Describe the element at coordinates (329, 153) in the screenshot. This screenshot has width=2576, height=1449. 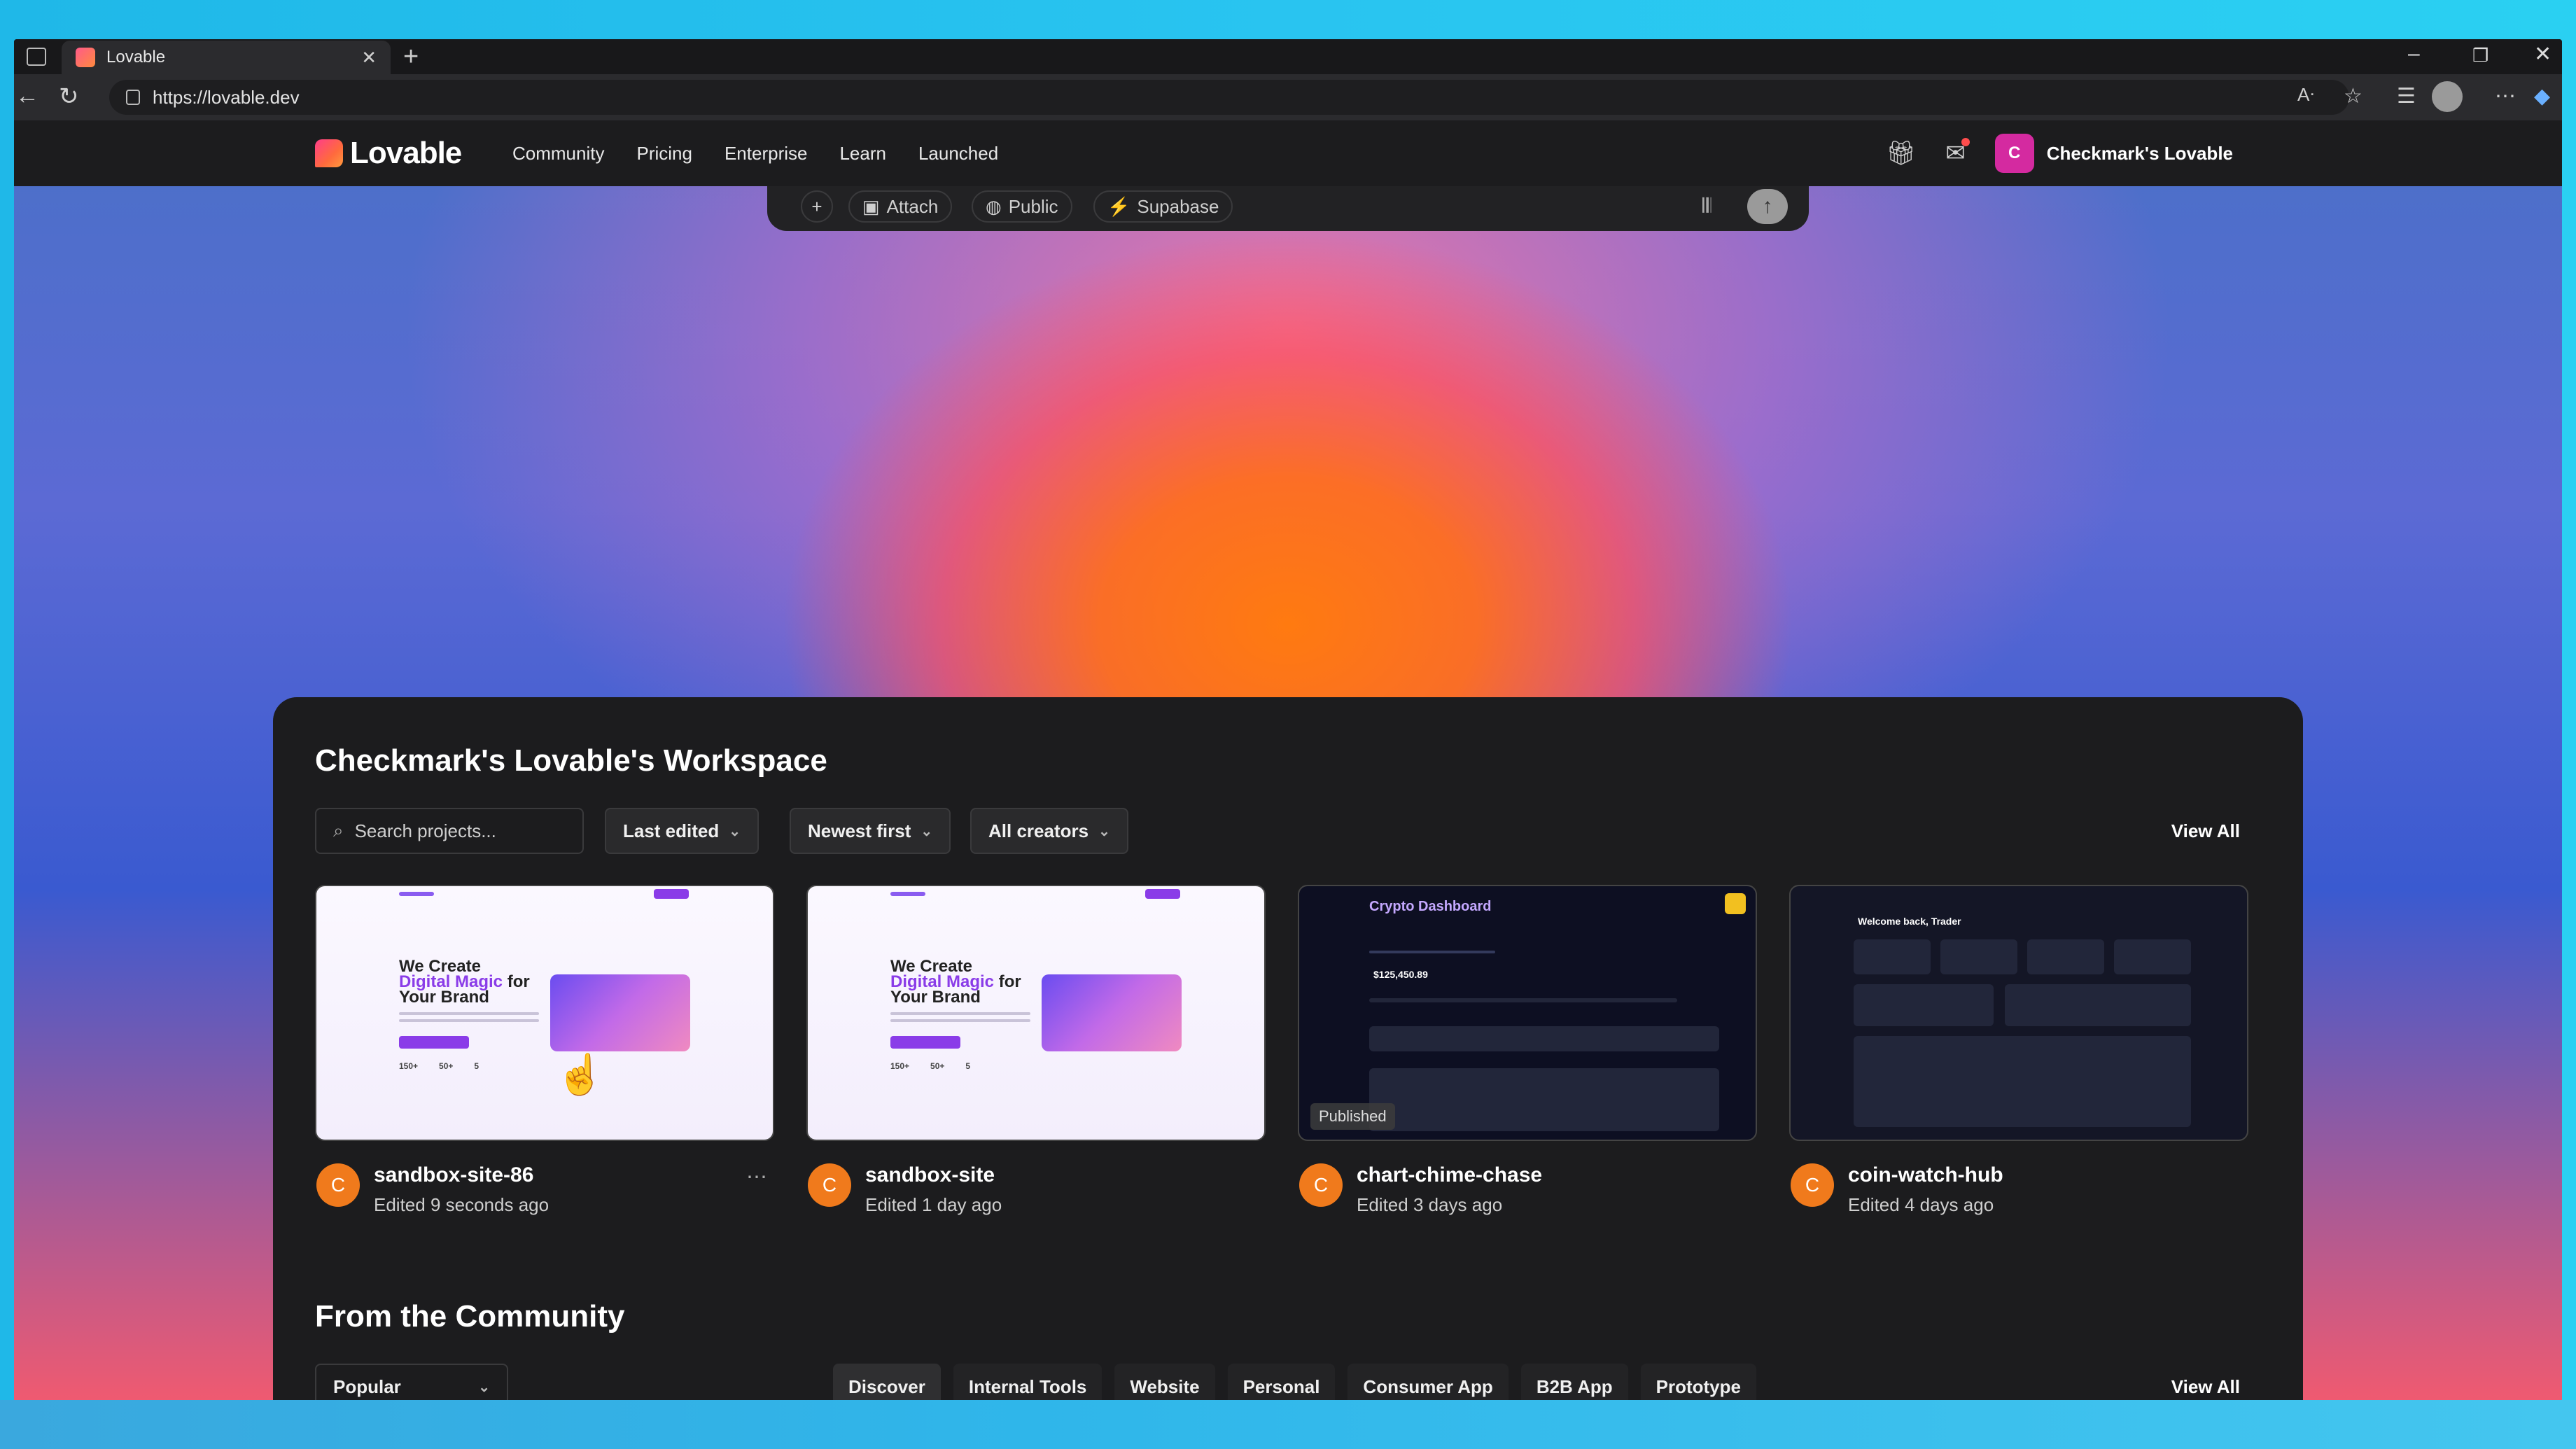
I see `lovable-heart-icon` at that location.